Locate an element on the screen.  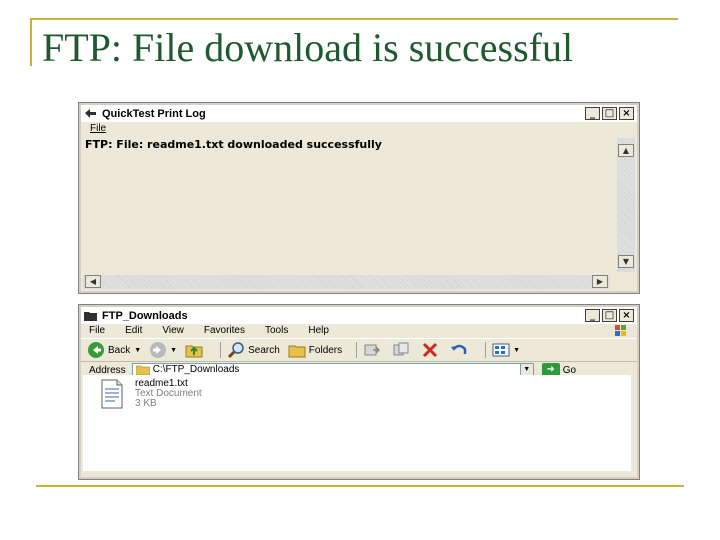
back-button: Back ▼ is located at coordinates (114, 350).